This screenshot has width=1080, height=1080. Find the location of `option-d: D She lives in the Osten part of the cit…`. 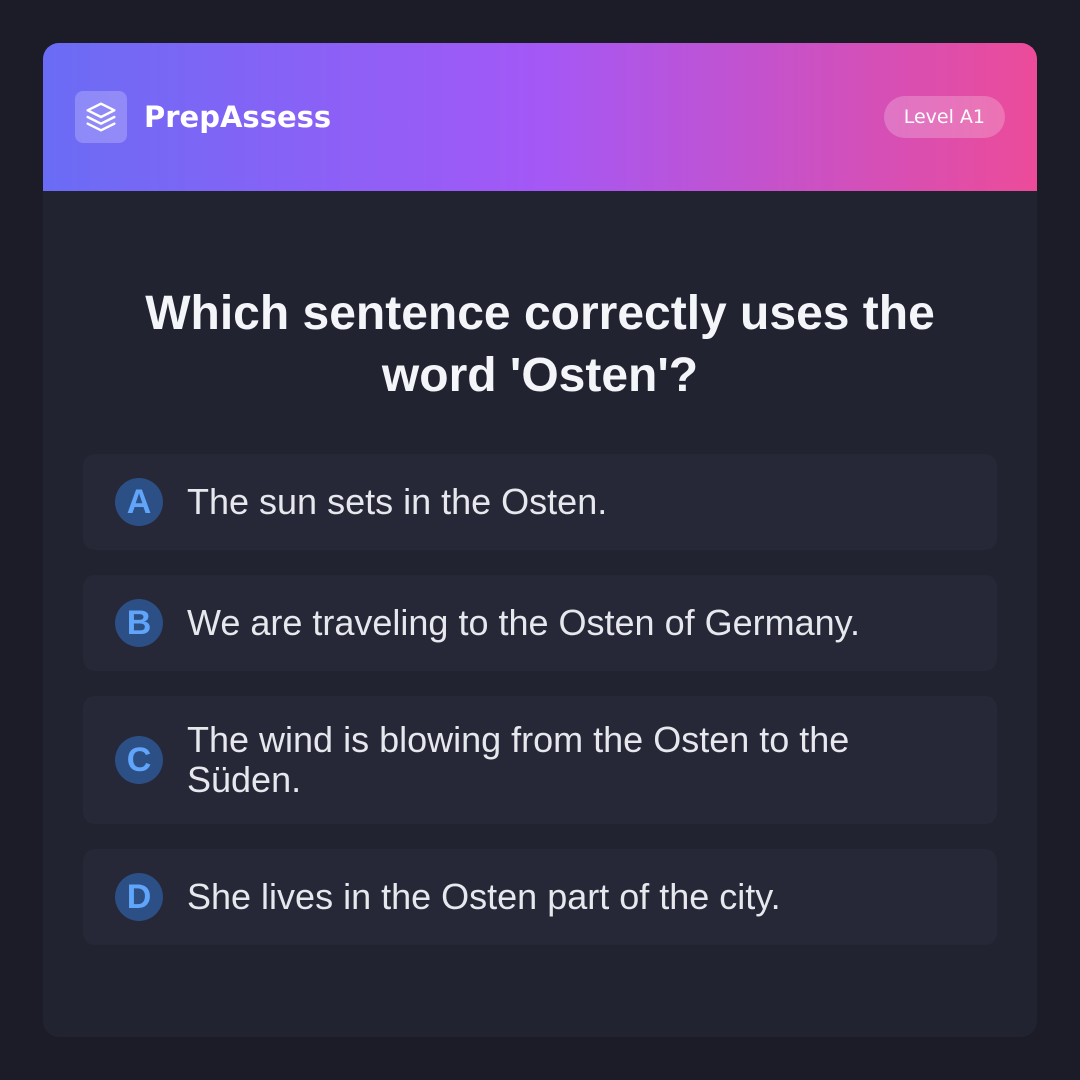

option-d: D She lives in the Osten part of the cit… is located at coordinates (540, 897).